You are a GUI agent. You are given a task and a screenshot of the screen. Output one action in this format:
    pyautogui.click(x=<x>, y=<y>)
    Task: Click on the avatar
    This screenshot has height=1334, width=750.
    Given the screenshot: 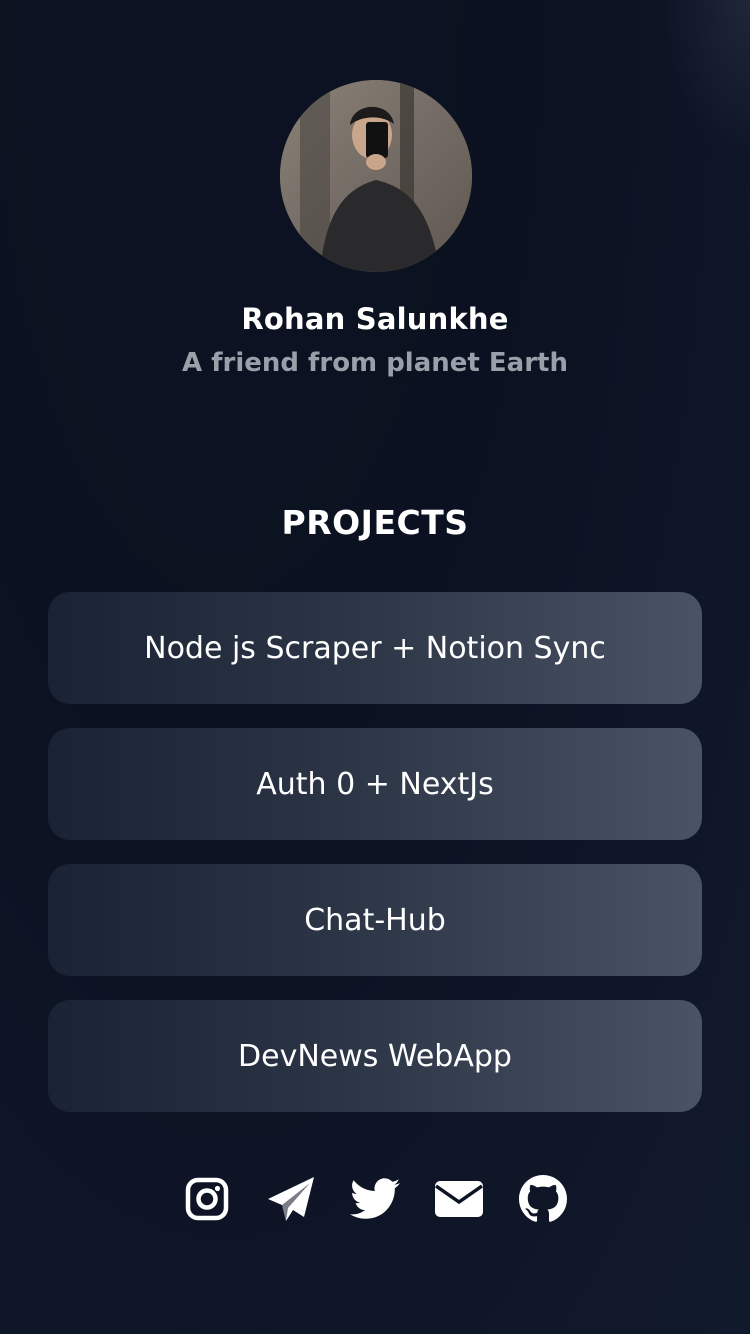 What is the action you would take?
    pyautogui.click(x=376, y=176)
    